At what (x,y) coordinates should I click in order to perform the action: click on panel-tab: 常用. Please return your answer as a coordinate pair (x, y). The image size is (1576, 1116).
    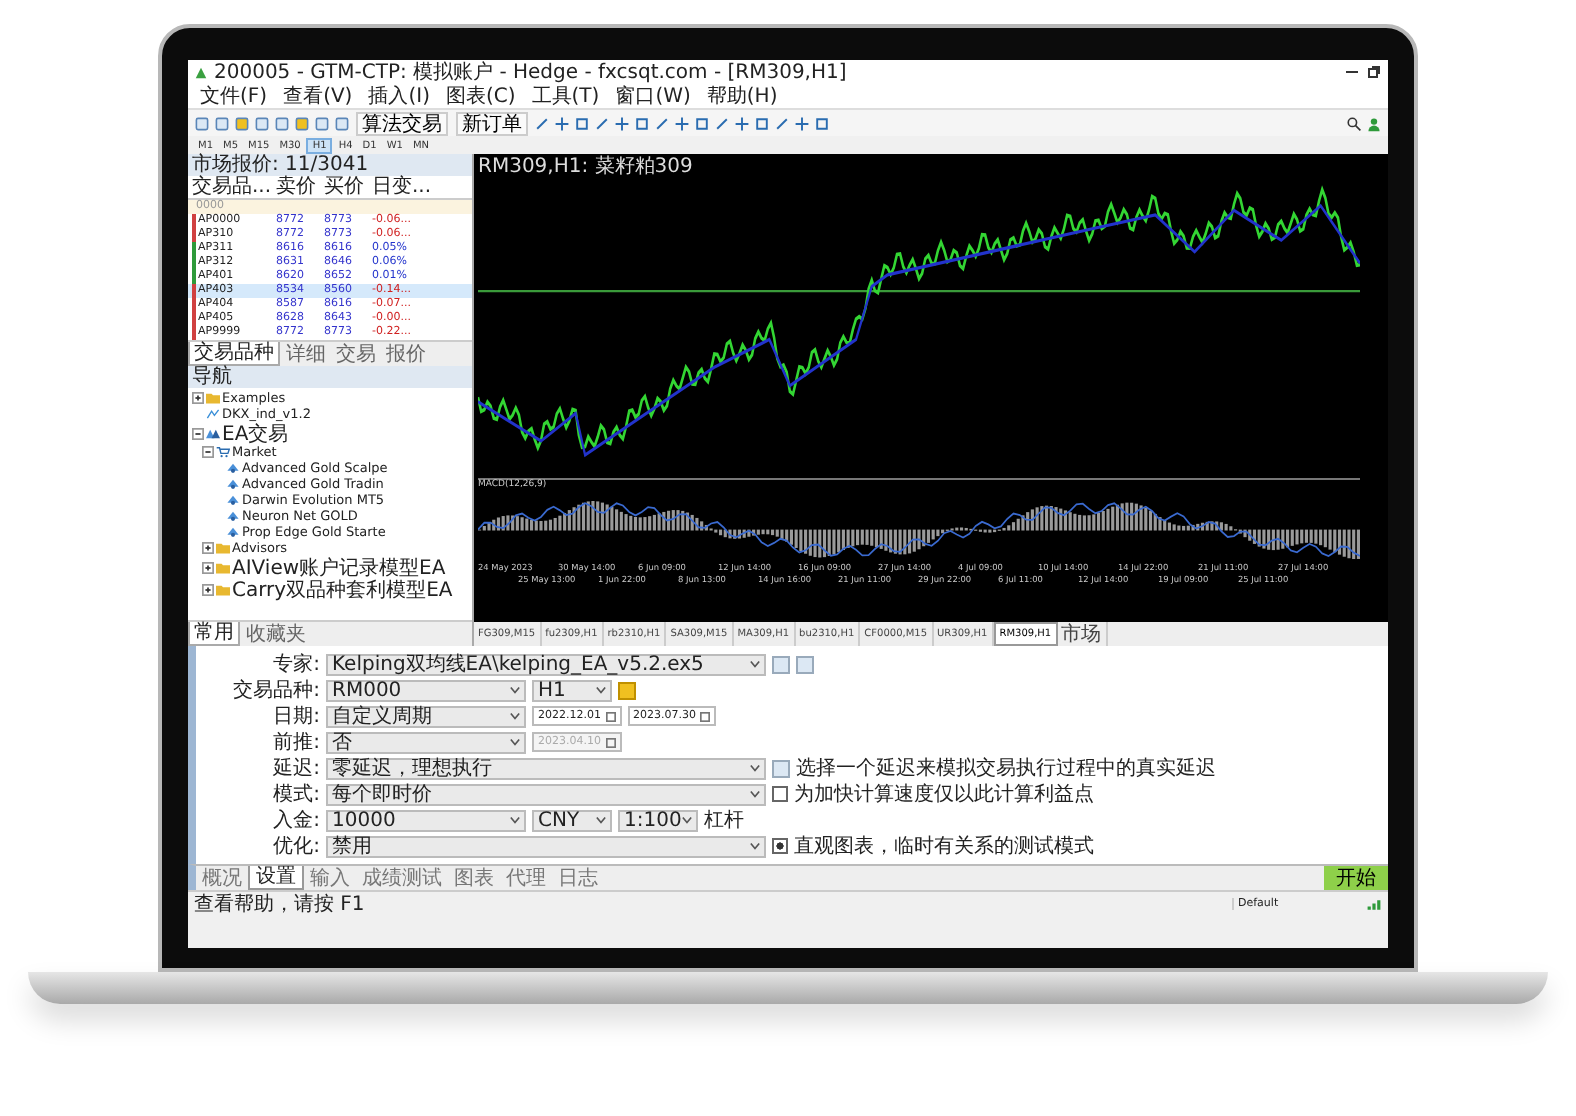
    Looking at the image, I should click on (214, 634).